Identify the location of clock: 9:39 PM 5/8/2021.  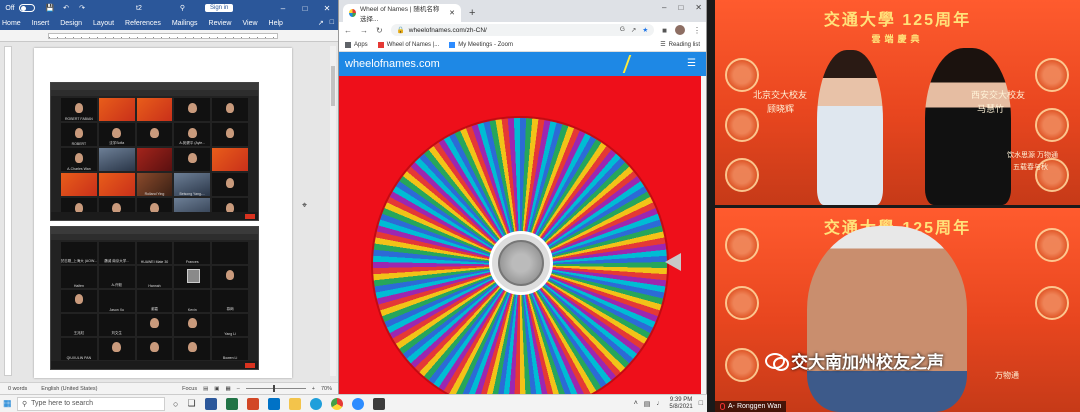
(680, 404).